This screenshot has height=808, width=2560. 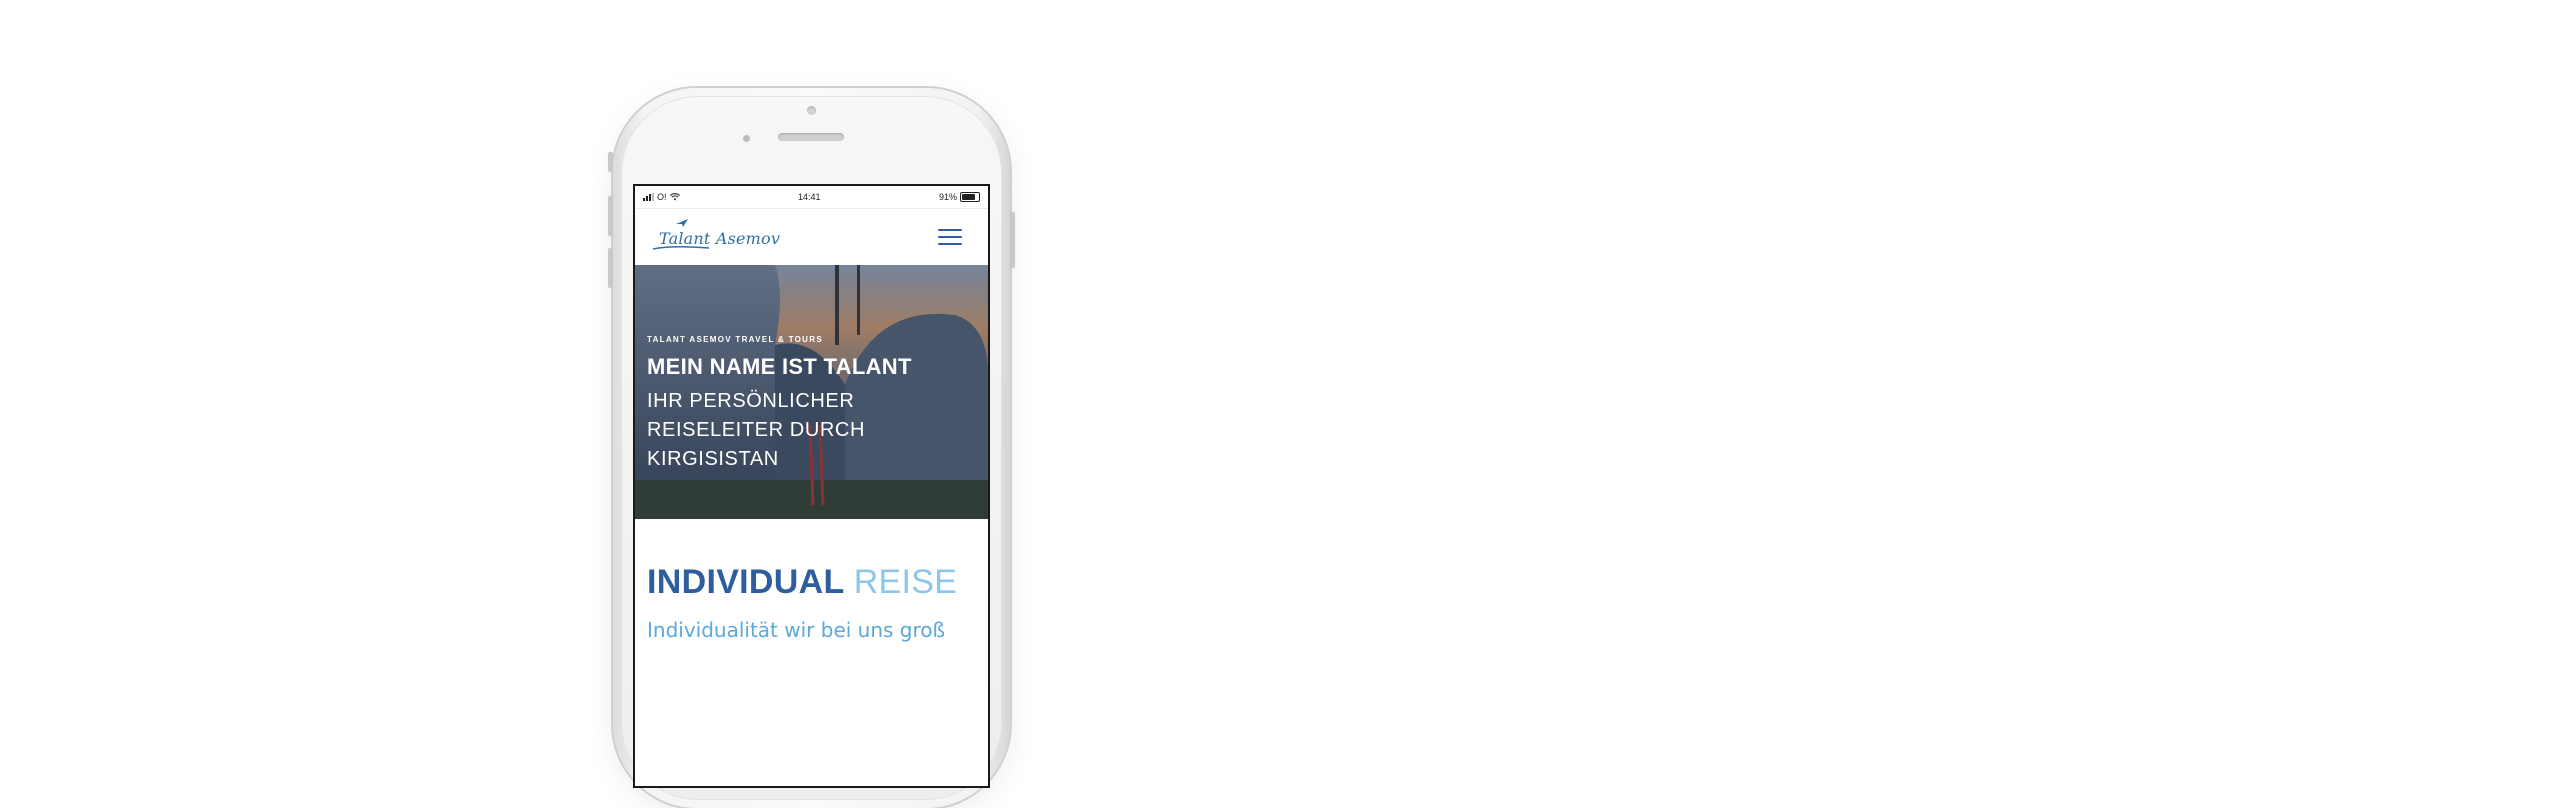 What do you see at coordinates (610, 268) in the screenshot?
I see `volume-down-button` at bounding box center [610, 268].